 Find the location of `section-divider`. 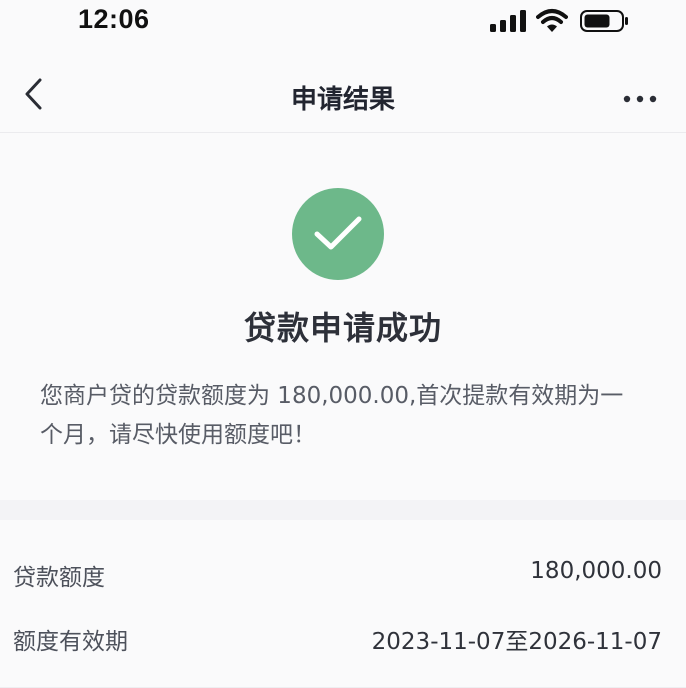

section-divider is located at coordinates (343, 510).